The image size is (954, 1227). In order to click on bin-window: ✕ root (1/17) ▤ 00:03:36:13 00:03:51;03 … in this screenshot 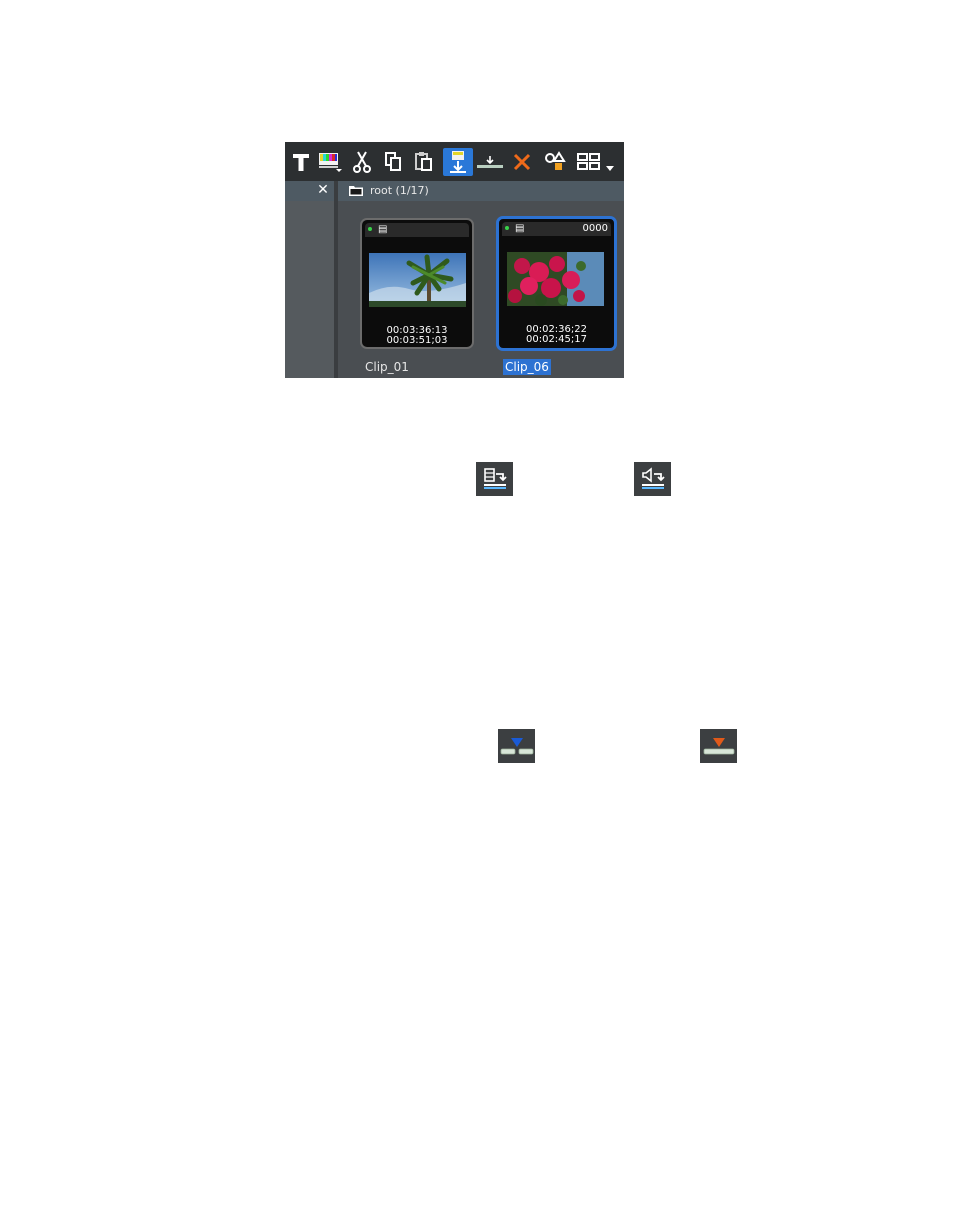, I will do `click(454, 260)`.